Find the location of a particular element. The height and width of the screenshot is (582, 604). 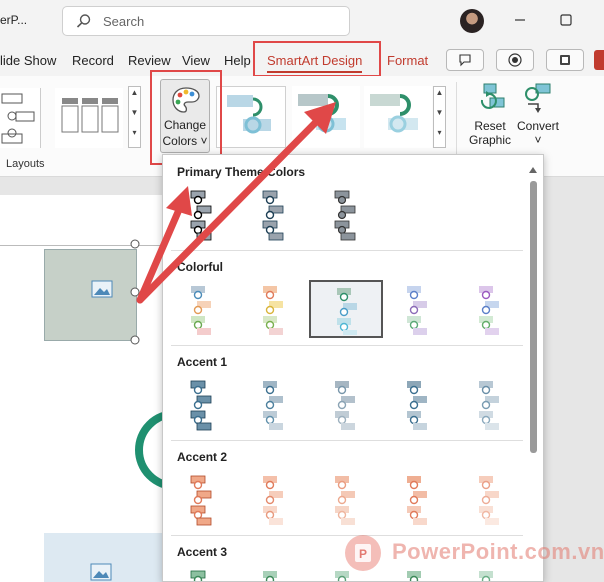

svg-text: P is located at coordinates (363, 554).